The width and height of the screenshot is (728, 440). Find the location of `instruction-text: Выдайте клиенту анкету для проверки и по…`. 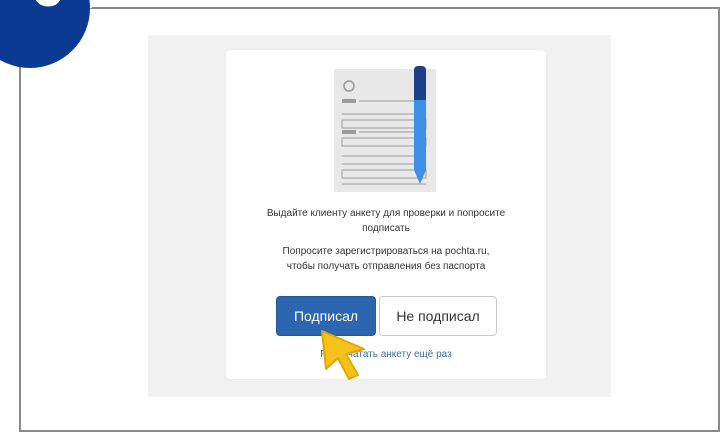

instruction-text: Выдайте клиенту анкету для проверки и по… is located at coordinates (386, 221).